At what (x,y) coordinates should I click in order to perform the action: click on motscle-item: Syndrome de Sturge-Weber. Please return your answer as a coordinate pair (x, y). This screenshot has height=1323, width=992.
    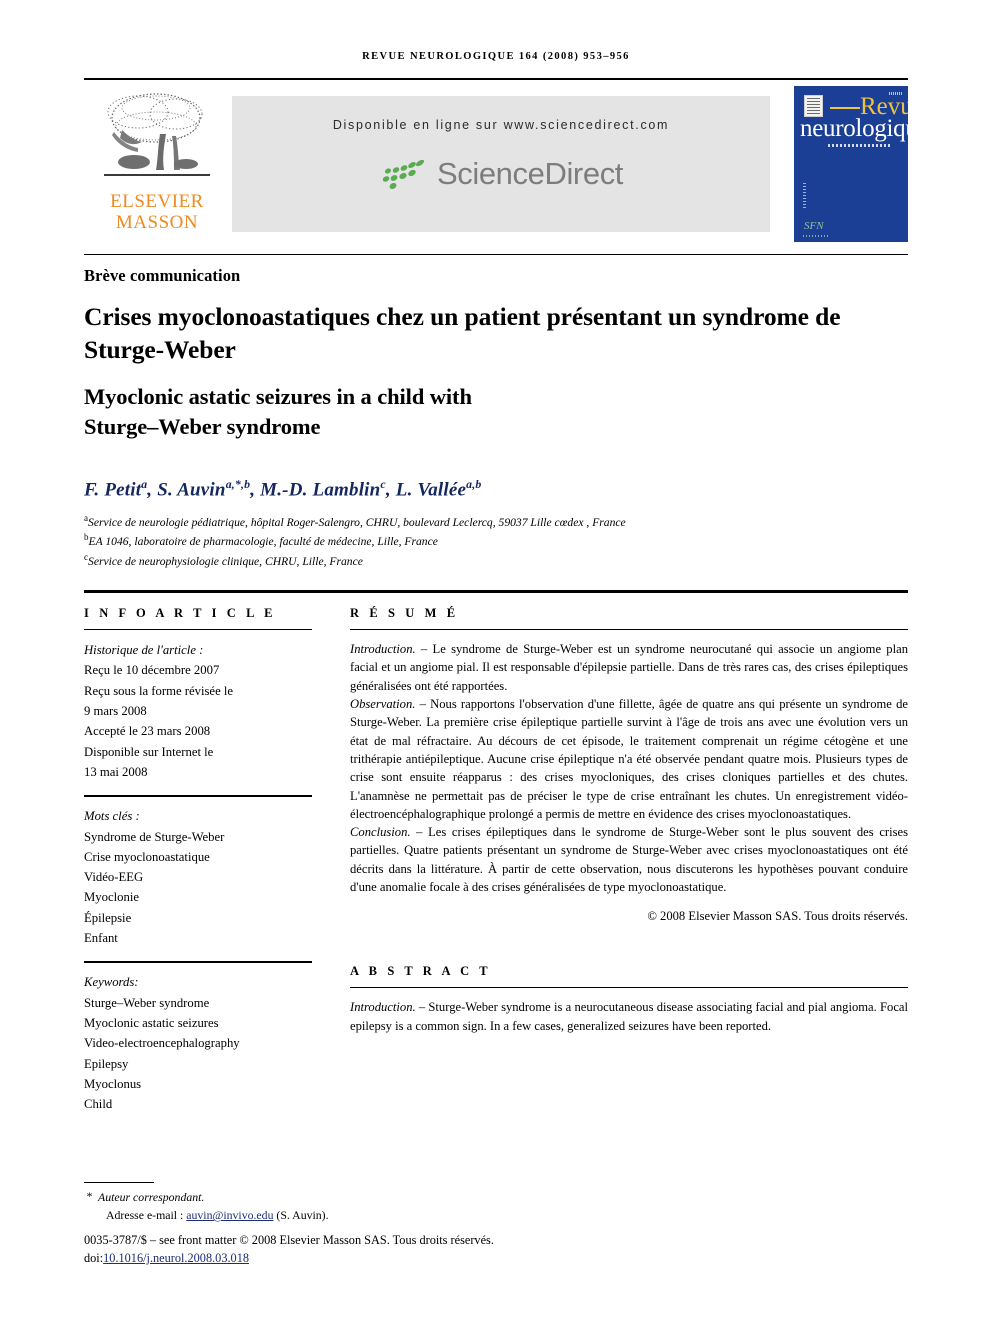
    Looking at the image, I should click on (154, 836).